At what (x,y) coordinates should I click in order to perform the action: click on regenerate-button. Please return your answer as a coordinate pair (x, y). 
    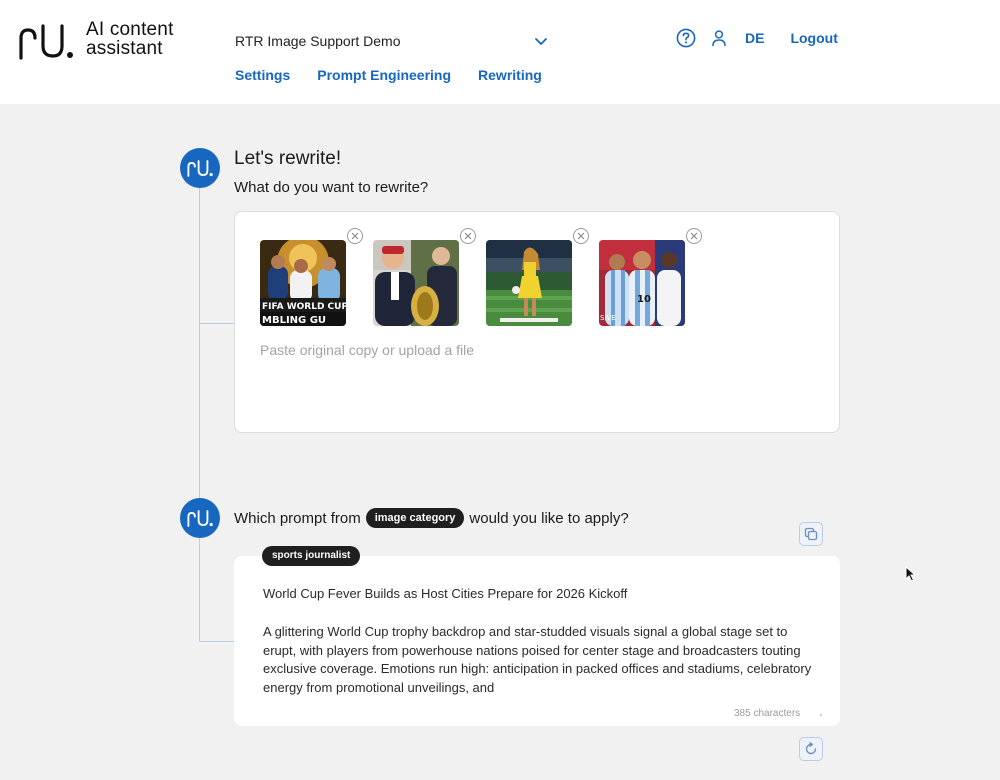
    Looking at the image, I should click on (811, 749).